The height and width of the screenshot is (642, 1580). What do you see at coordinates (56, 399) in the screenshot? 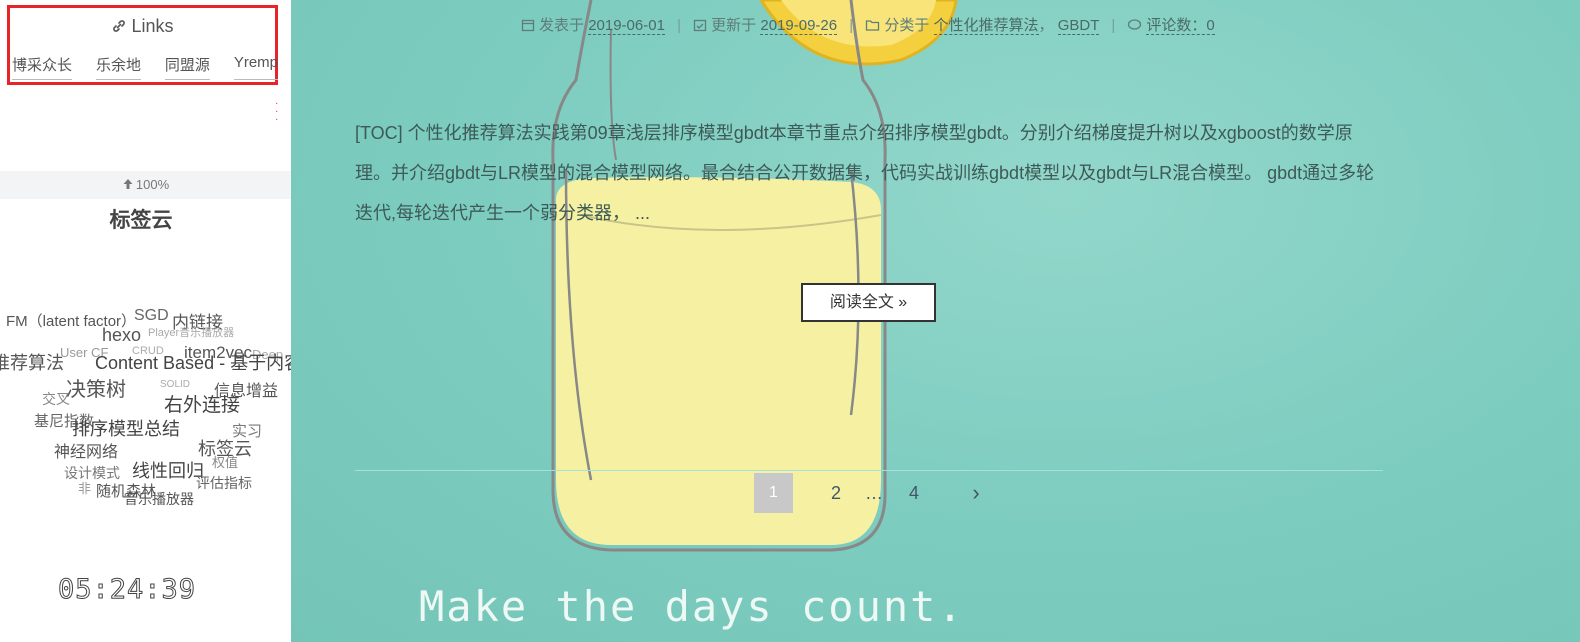
I see `tag: 交叉` at bounding box center [56, 399].